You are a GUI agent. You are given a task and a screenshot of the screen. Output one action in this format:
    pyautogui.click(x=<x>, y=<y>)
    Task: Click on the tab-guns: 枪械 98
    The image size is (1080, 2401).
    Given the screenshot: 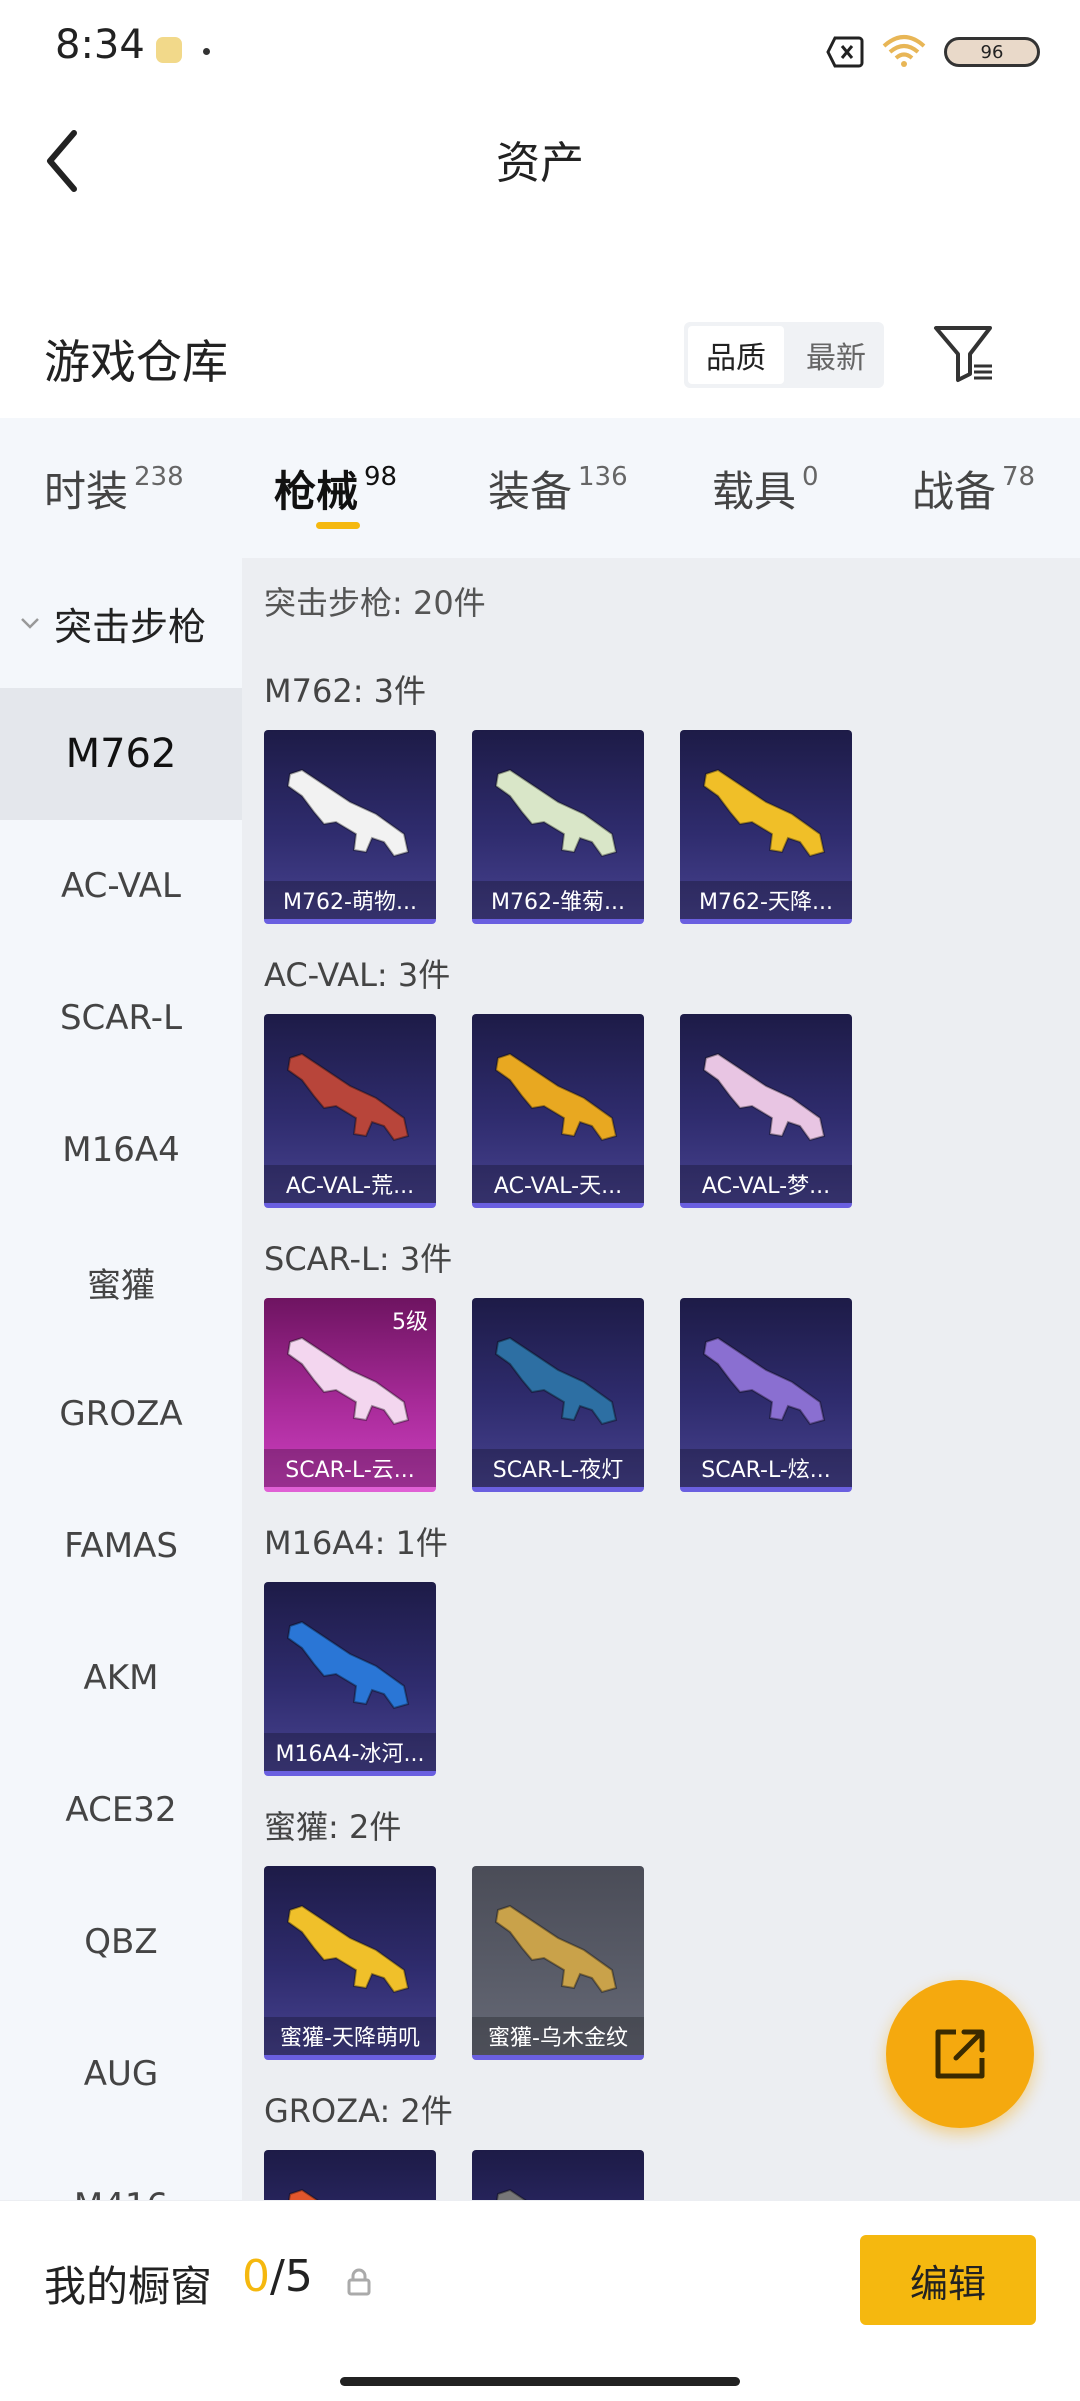 What is the action you would take?
    pyautogui.click(x=335, y=488)
    